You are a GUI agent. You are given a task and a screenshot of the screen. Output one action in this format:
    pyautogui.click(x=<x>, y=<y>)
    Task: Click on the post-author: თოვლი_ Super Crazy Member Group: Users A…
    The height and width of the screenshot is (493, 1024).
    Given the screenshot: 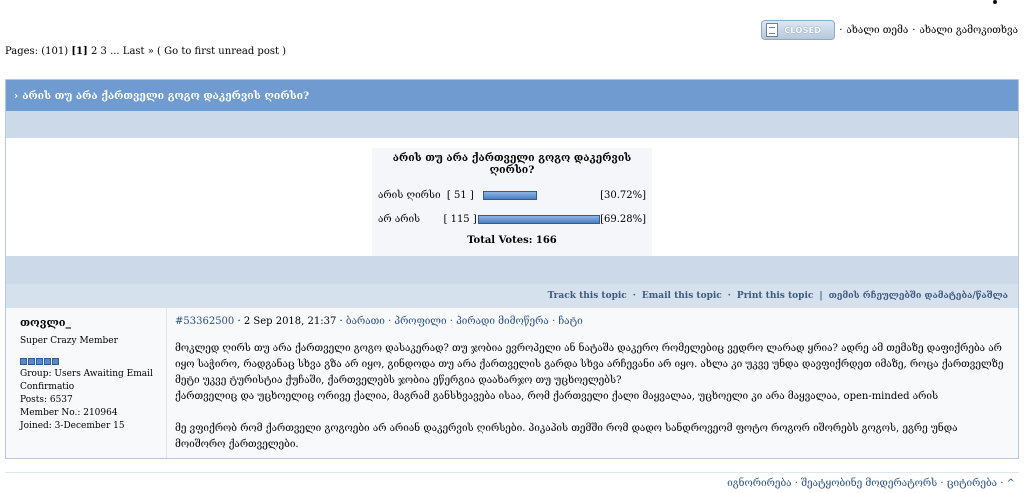 What is the action you would take?
    pyautogui.click(x=86, y=383)
    